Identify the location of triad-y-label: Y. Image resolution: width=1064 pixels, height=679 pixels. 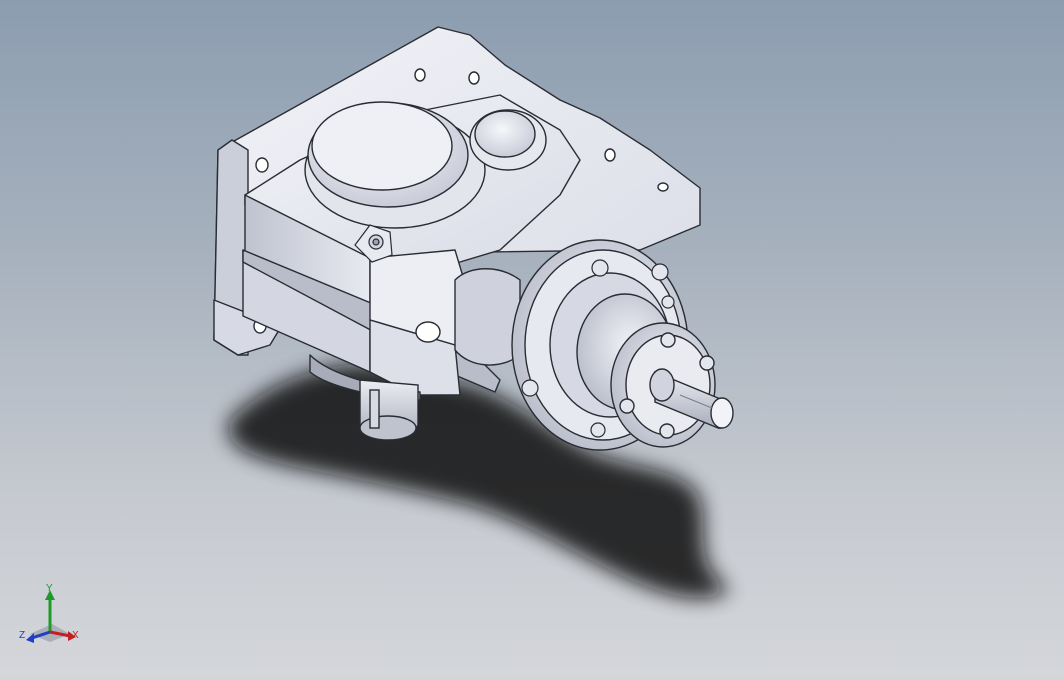
(49, 588).